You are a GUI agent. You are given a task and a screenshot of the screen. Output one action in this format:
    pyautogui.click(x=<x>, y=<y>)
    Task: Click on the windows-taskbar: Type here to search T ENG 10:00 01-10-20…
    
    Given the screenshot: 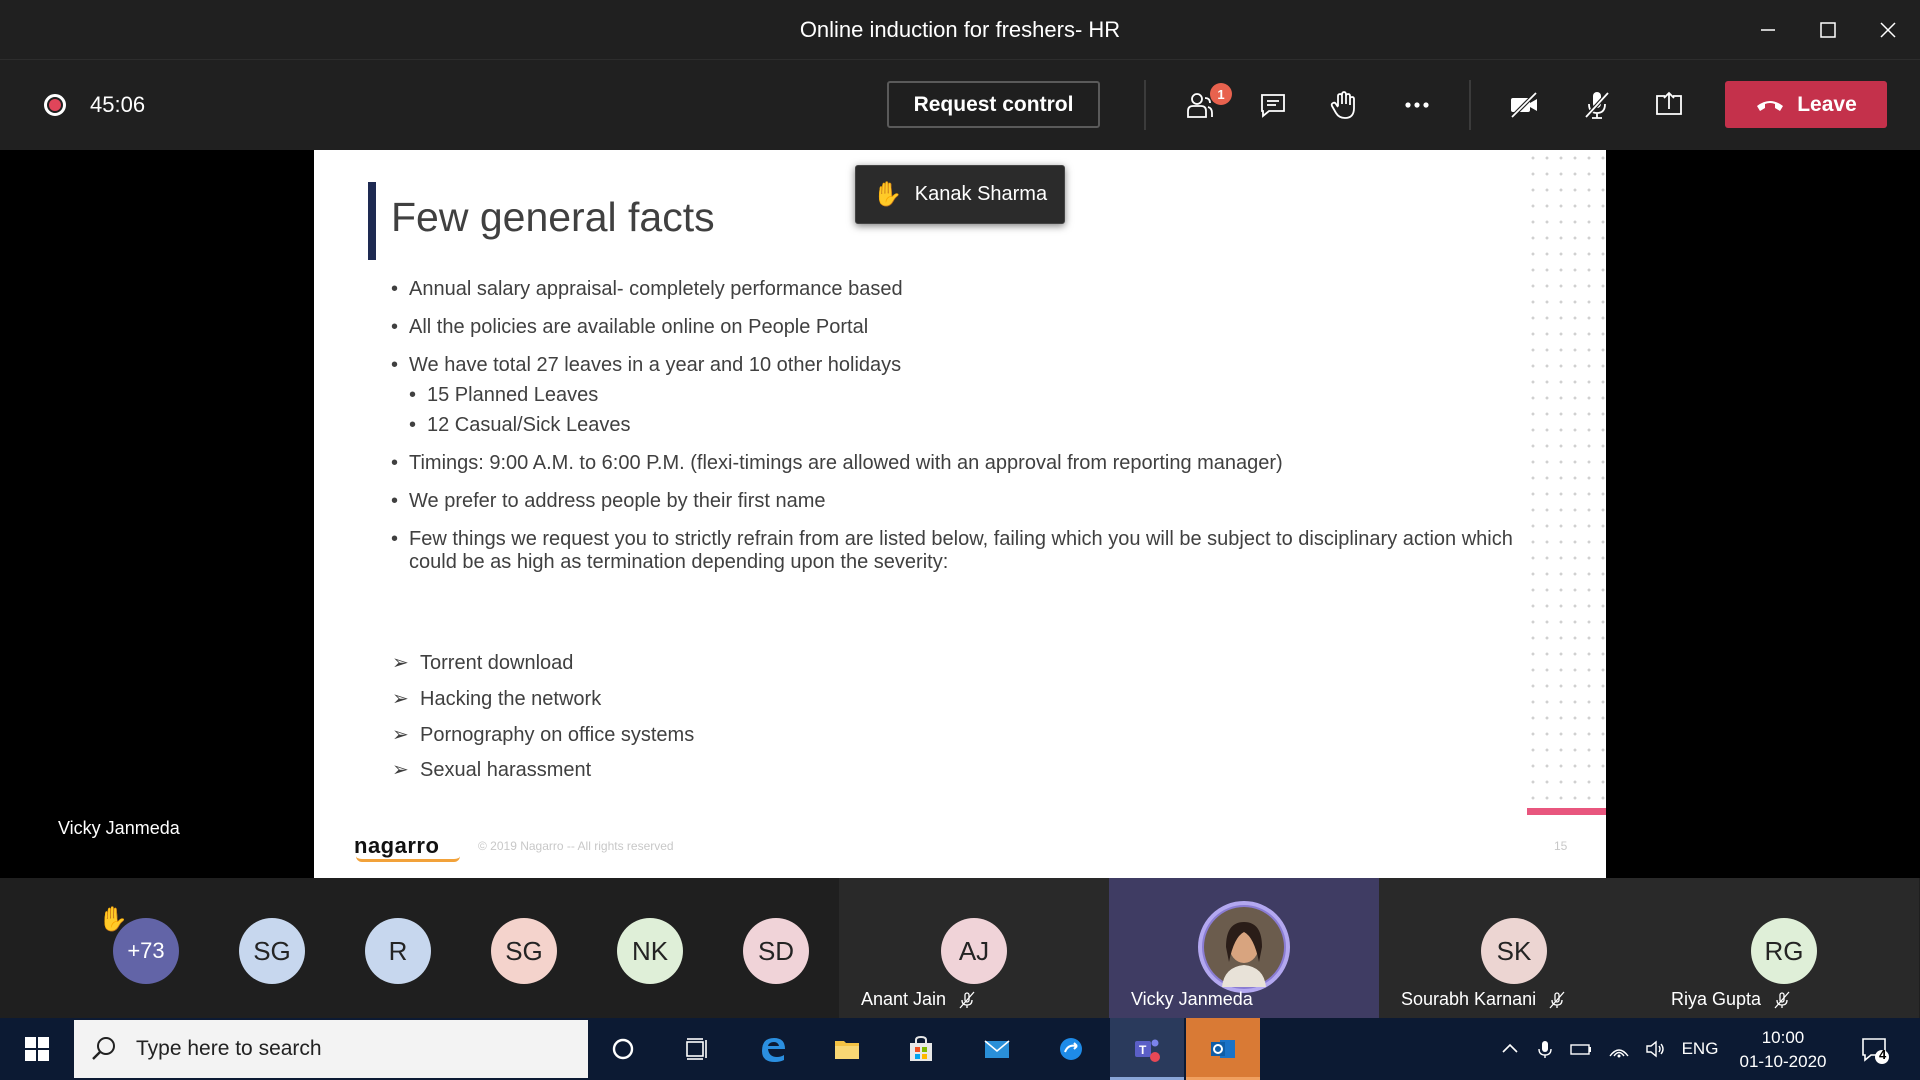 What is the action you would take?
    pyautogui.click(x=960, y=1049)
    